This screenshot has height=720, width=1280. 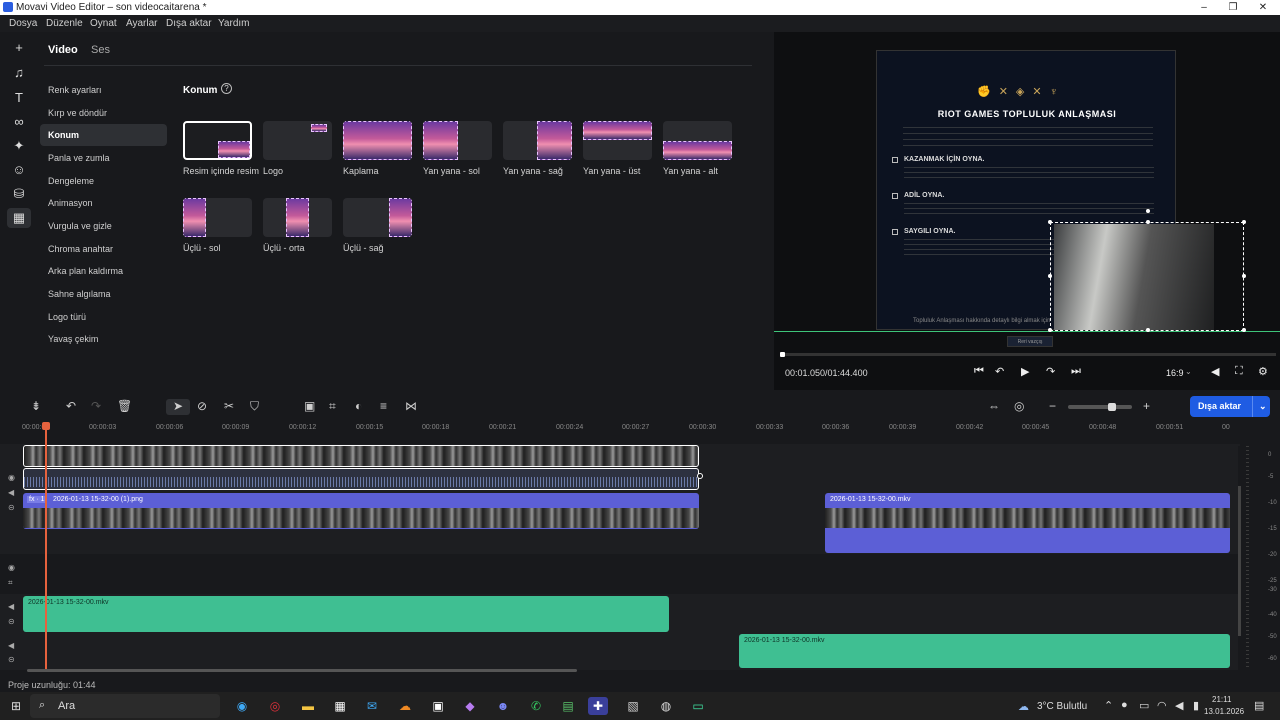 What do you see at coordinates (697, 140) in the screenshot?
I see `layout-side-bottom` at bounding box center [697, 140].